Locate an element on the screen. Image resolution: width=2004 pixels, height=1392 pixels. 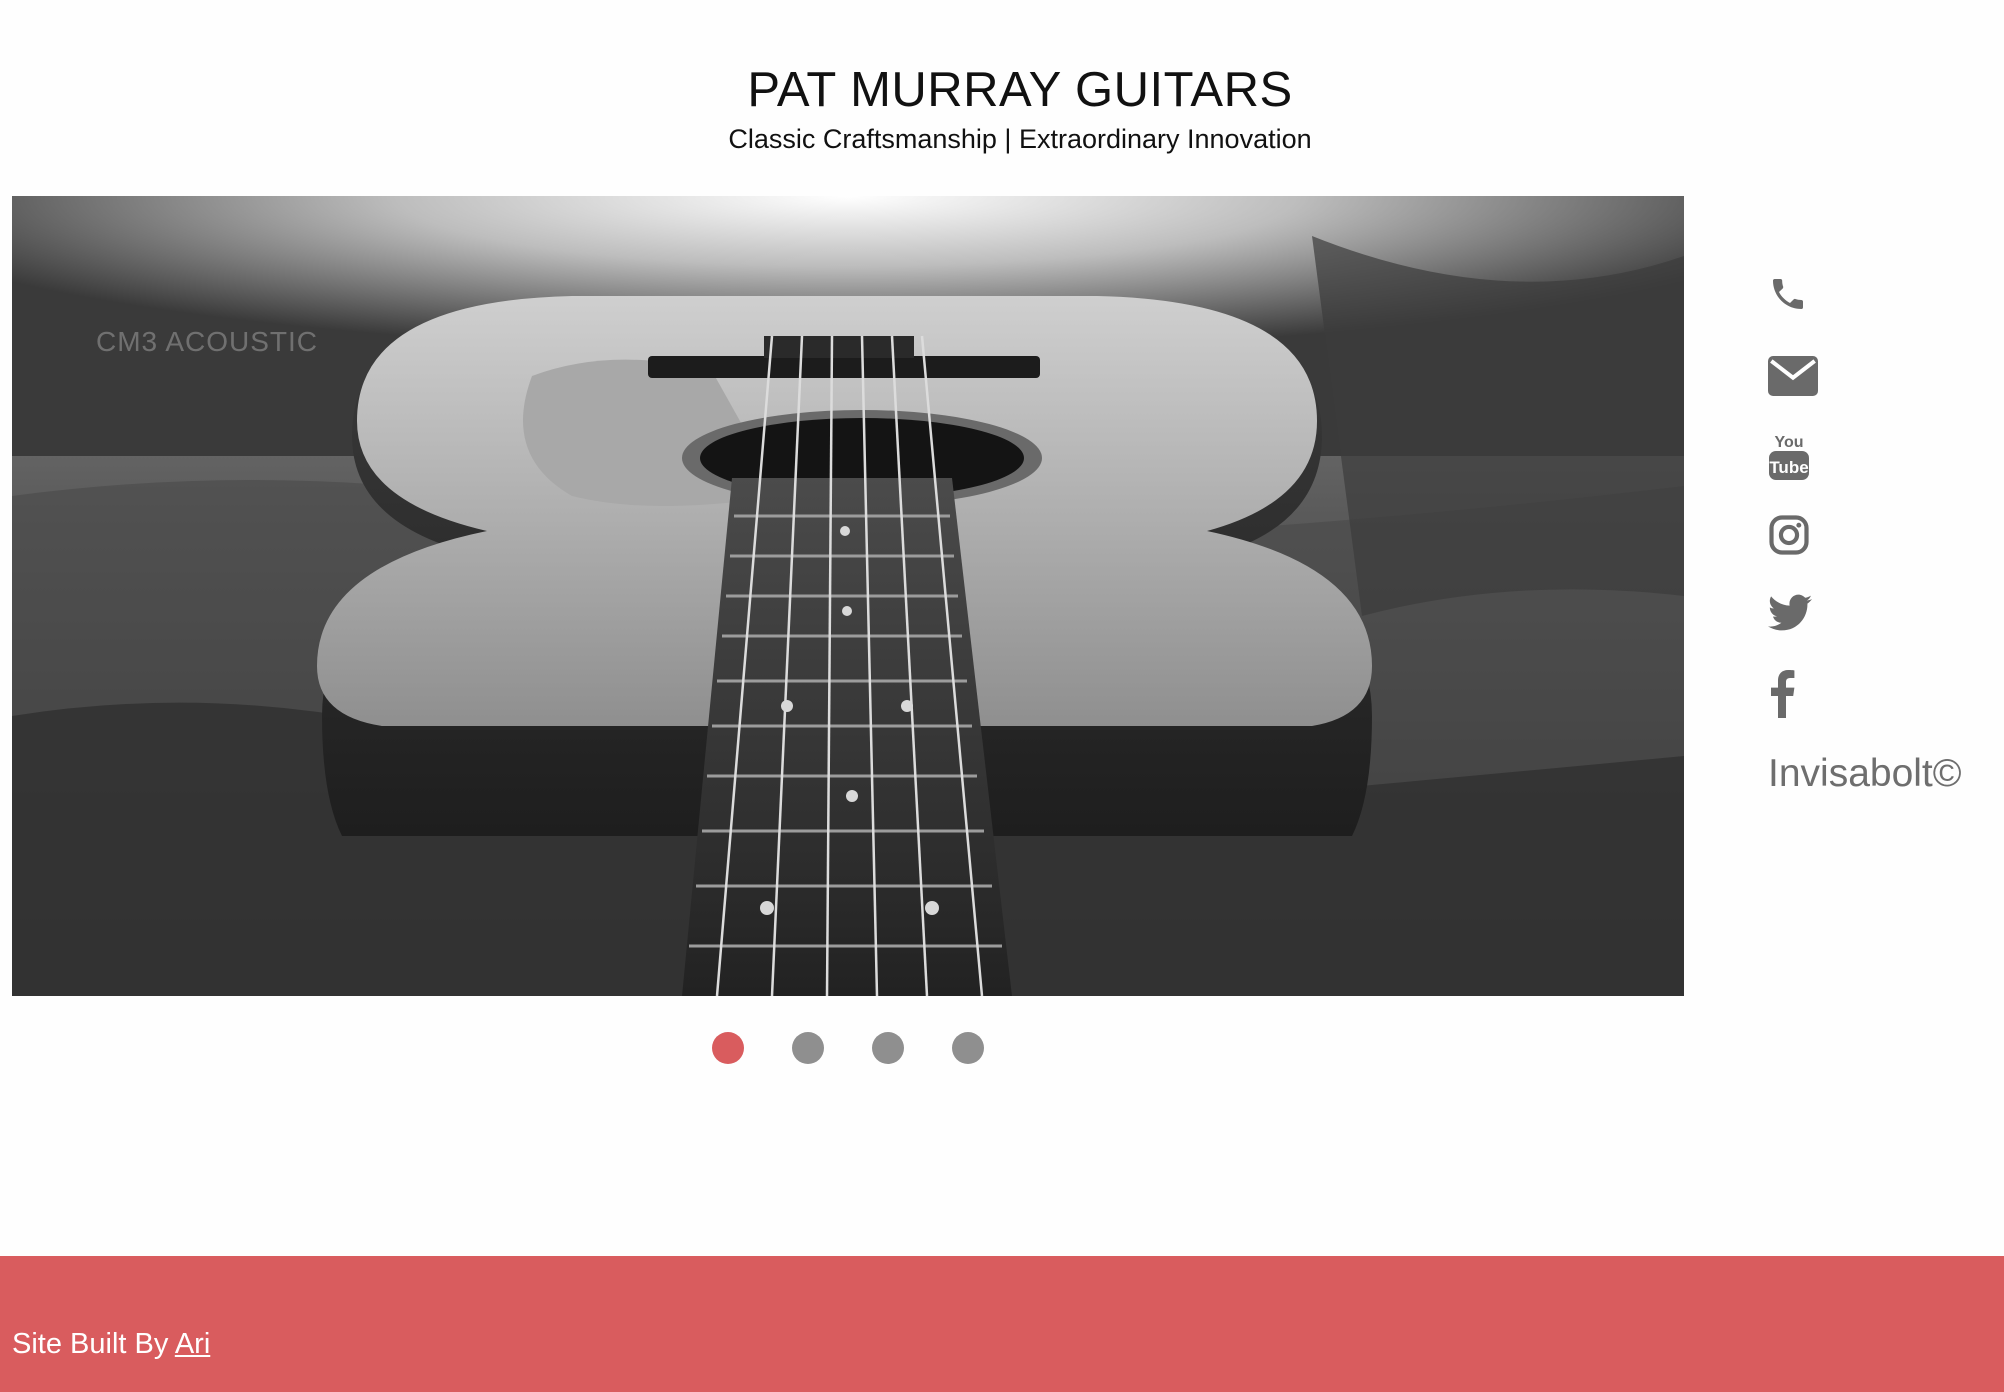
phone-icon is located at coordinates (1788, 294).